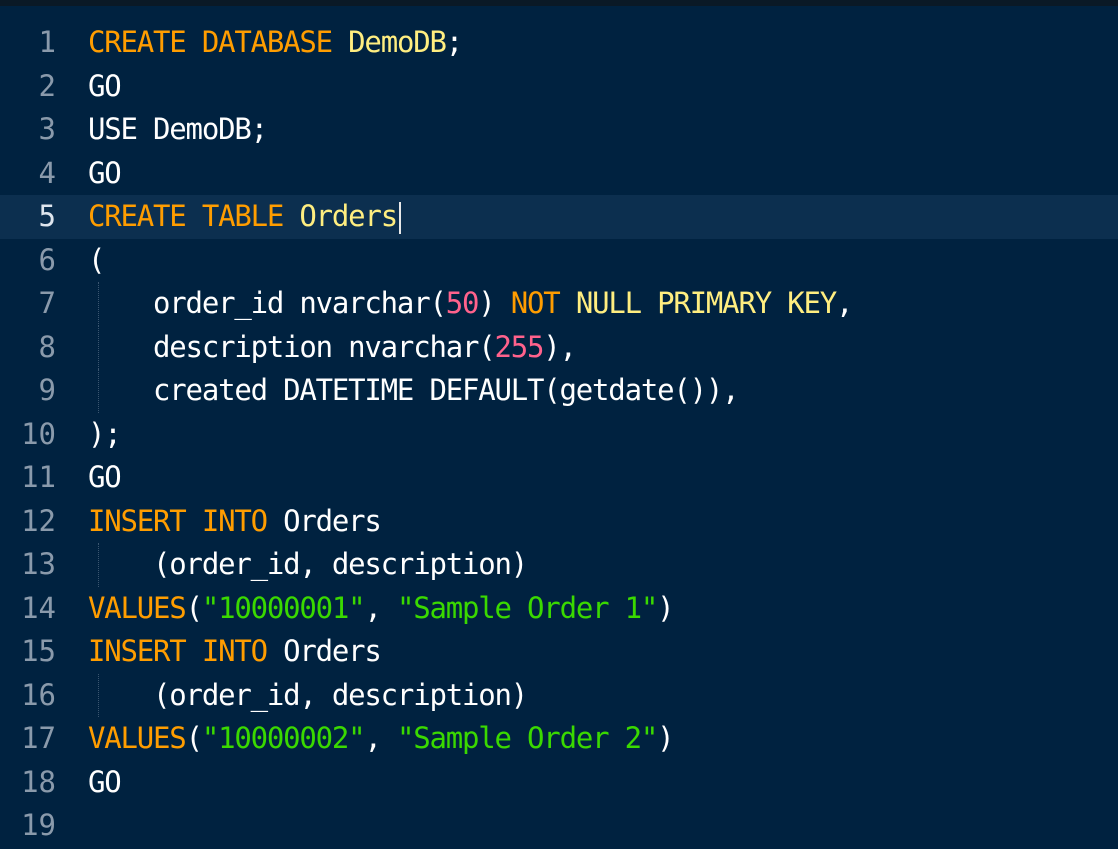 The width and height of the screenshot is (1118, 849). Describe the element at coordinates (38, 781) in the screenshot. I see `line-number: 18` at that location.